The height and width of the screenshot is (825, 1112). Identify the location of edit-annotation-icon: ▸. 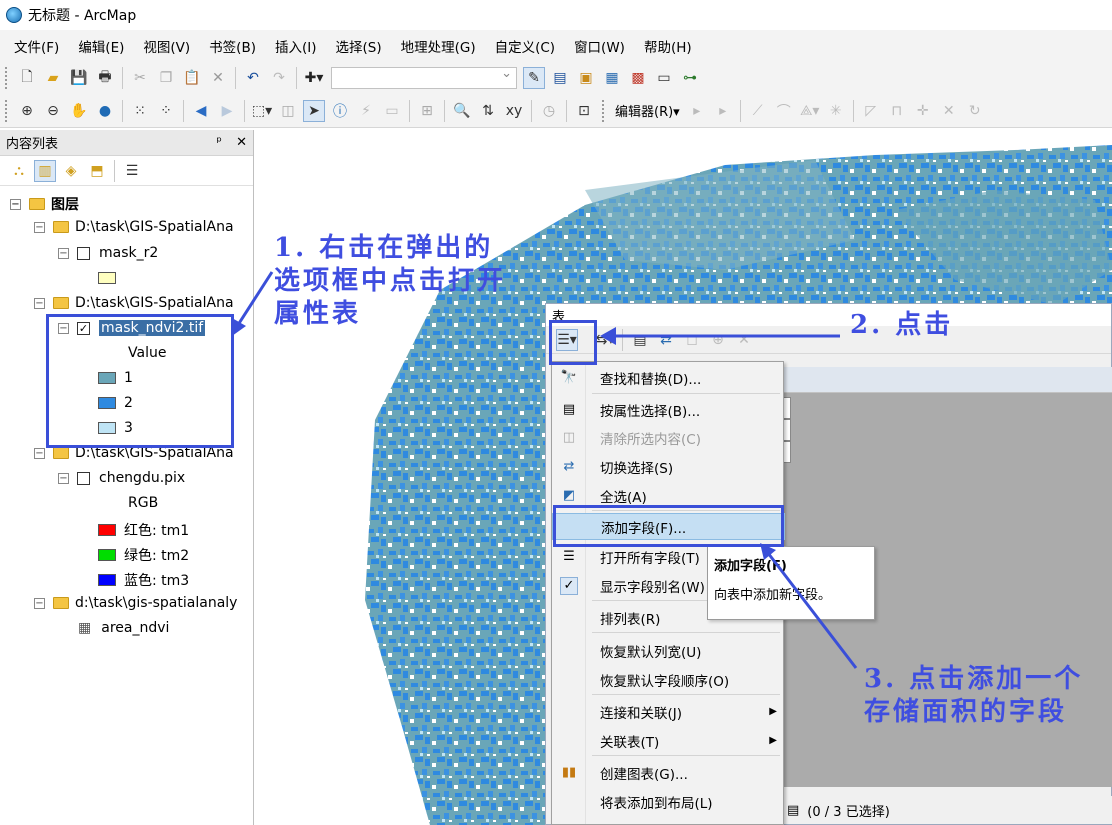
(723, 111).